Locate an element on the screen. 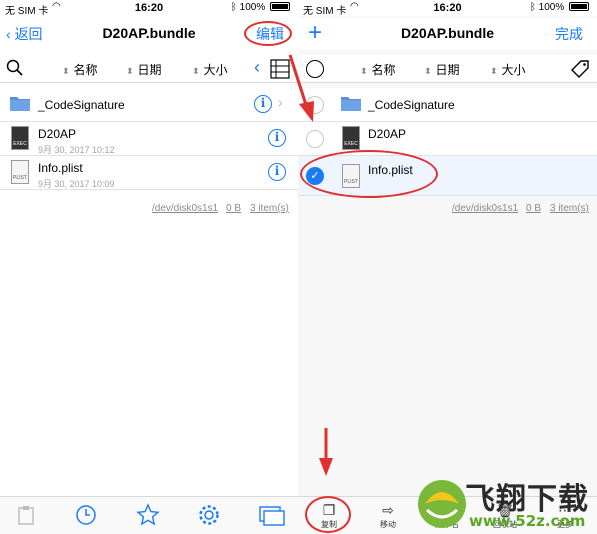 Image resolution: width=597 pixels, height=534 pixels. annotation-arrows is located at coordinates (310, 265).